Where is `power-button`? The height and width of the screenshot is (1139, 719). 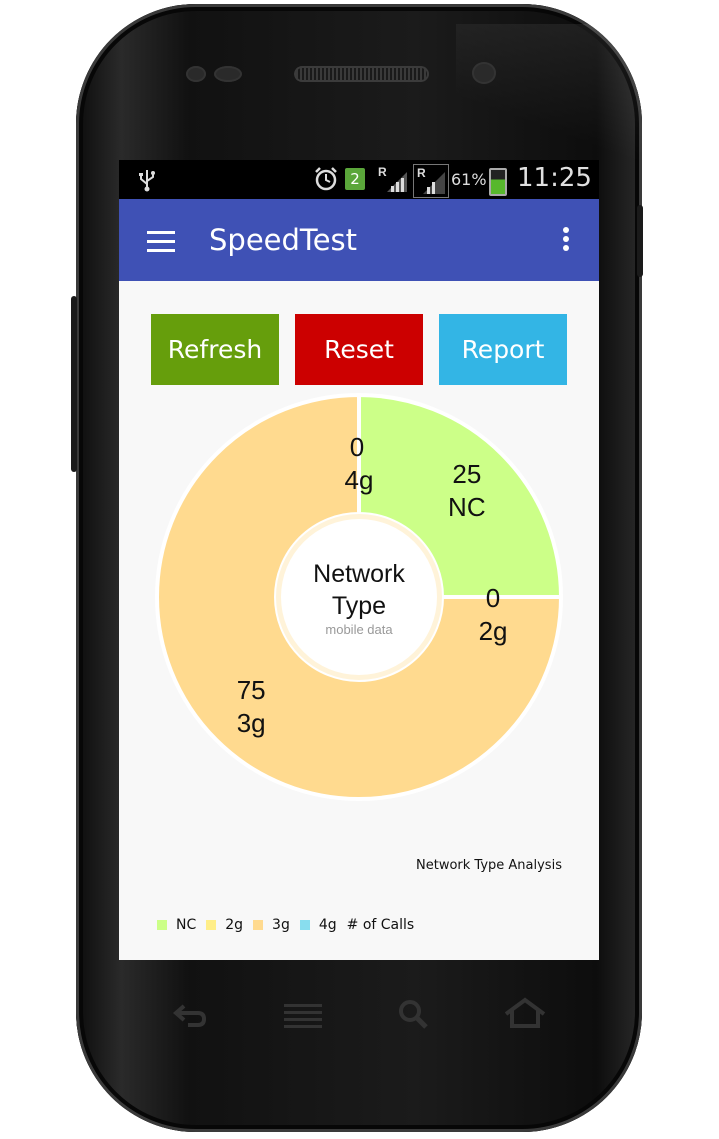 power-button is located at coordinates (640, 241).